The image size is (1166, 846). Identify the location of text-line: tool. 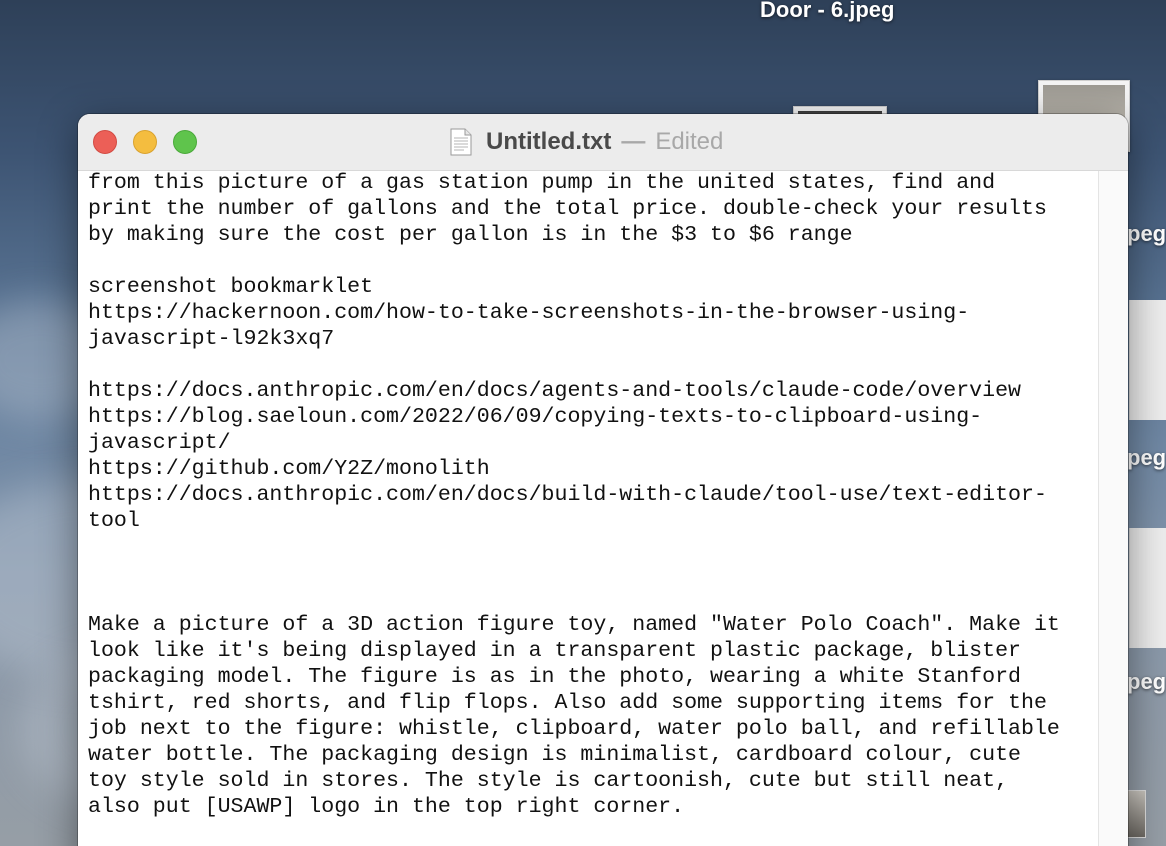
(114, 521).